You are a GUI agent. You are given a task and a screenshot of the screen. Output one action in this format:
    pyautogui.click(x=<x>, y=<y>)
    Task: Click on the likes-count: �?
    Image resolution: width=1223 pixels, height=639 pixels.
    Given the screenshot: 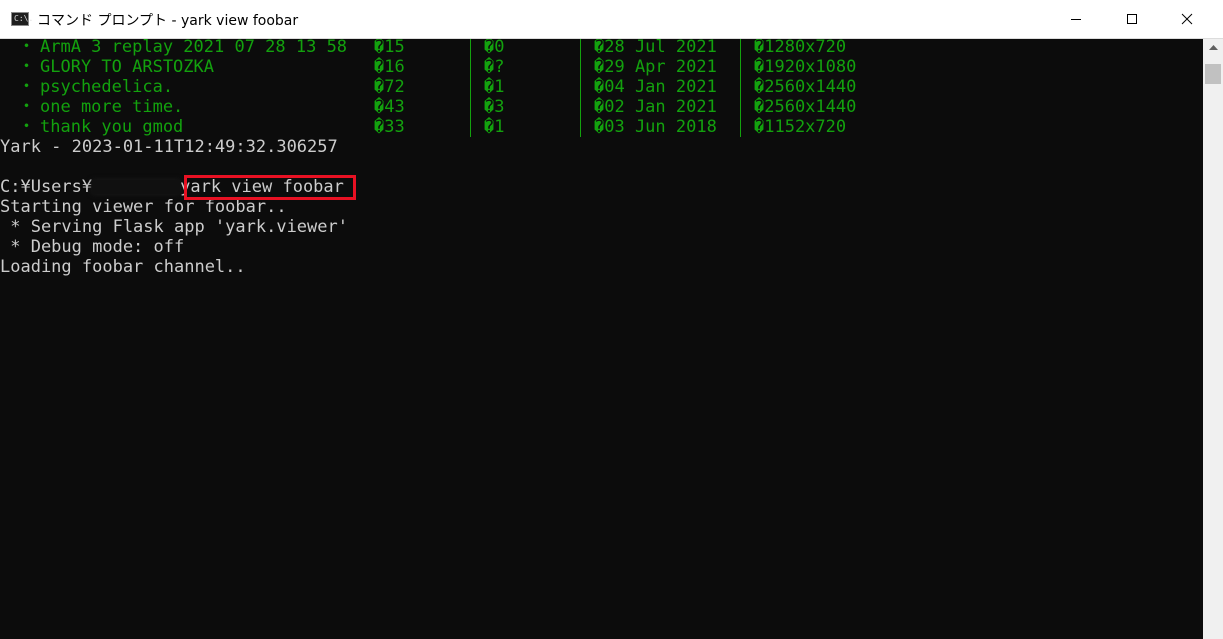 What is the action you would take?
    pyautogui.click(x=494, y=67)
    